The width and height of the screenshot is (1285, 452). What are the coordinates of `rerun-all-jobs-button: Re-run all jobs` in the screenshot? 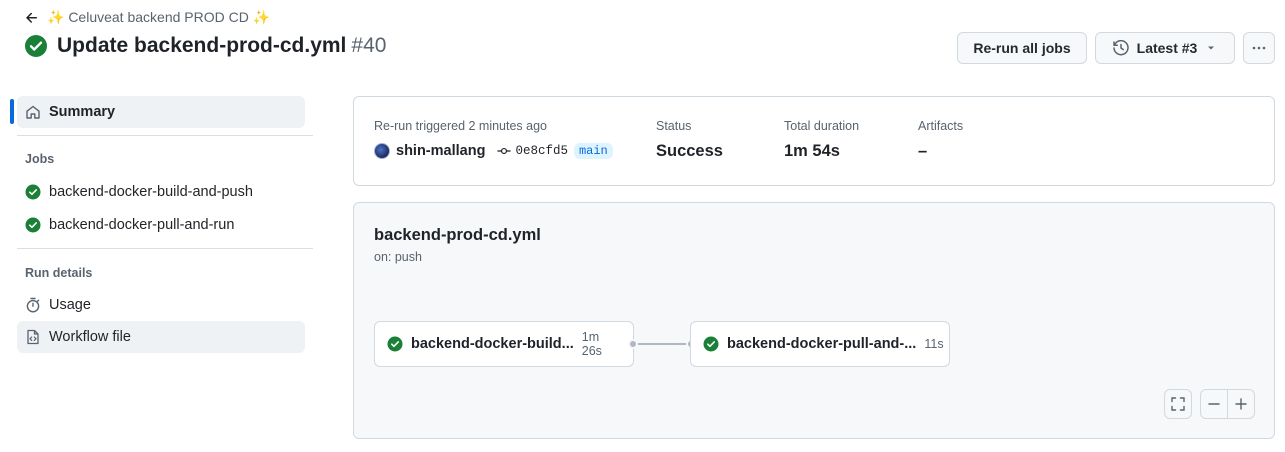 It's located at (1022, 48).